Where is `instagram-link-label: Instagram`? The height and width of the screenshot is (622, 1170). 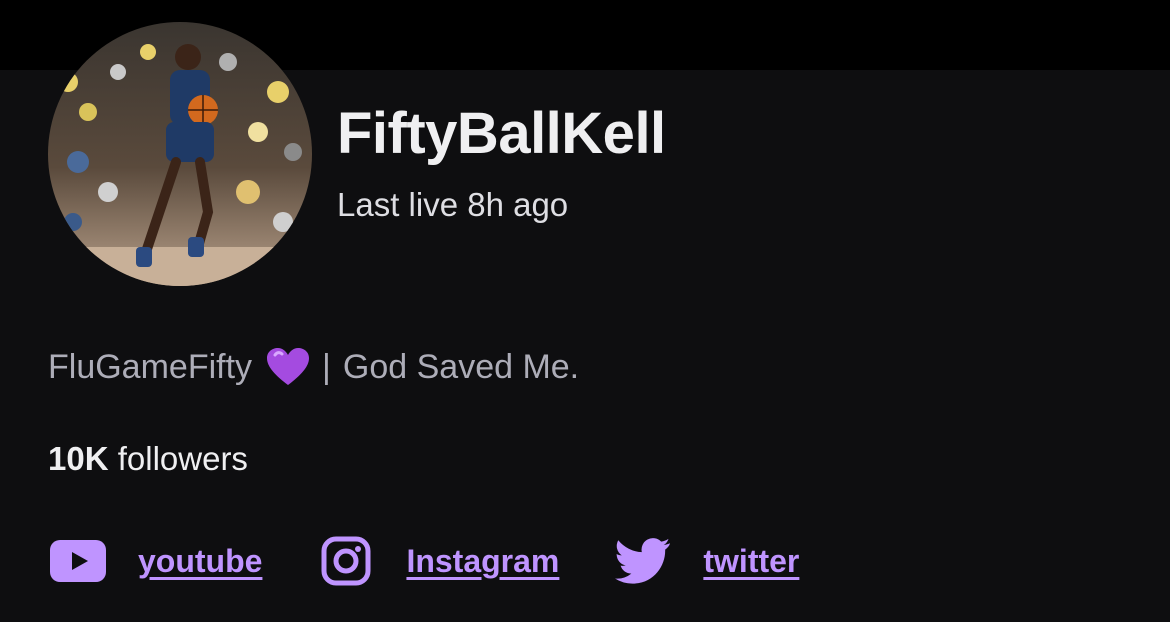 instagram-link-label: Instagram is located at coordinates (482, 561).